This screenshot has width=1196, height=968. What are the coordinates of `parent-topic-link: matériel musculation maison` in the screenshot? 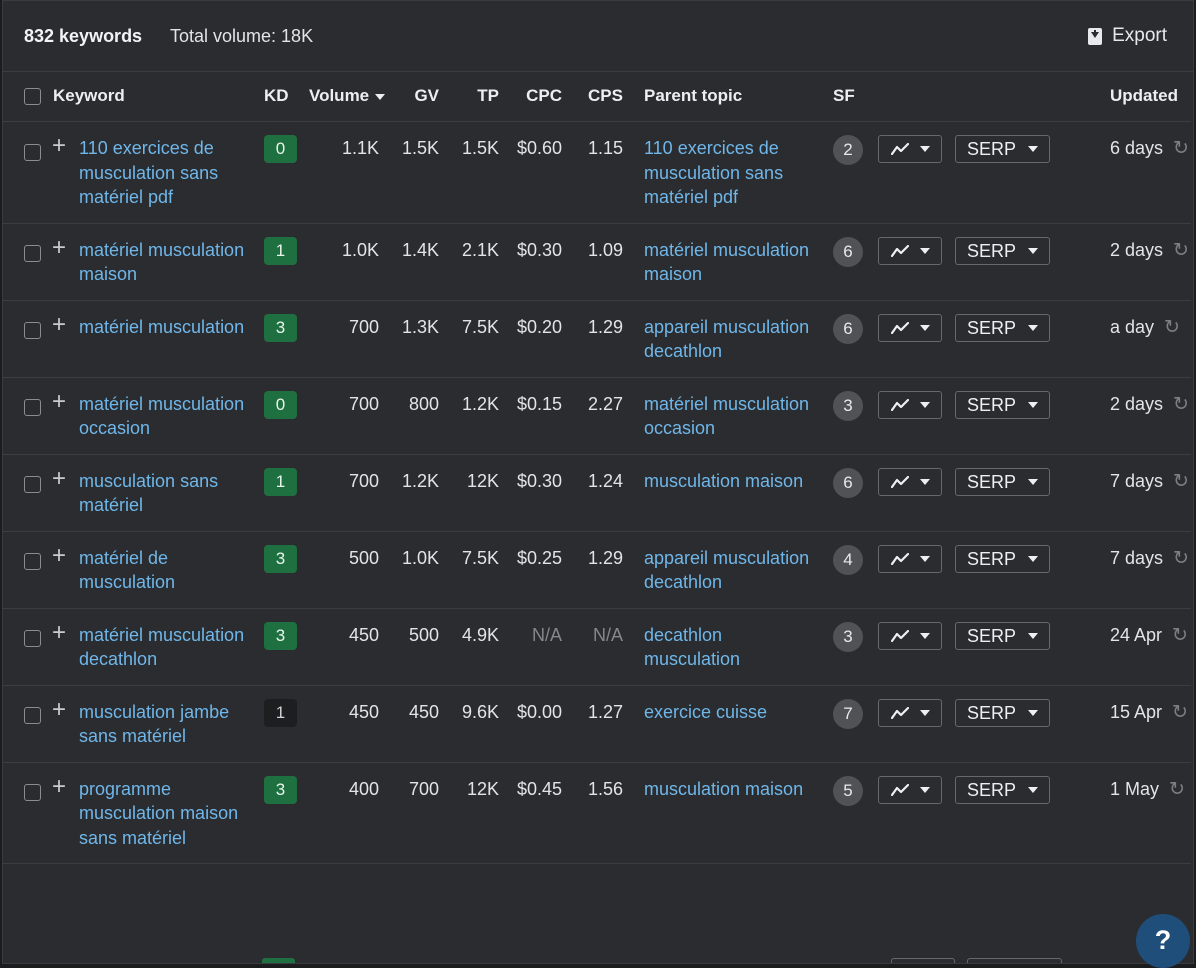 It's located at (726, 262).